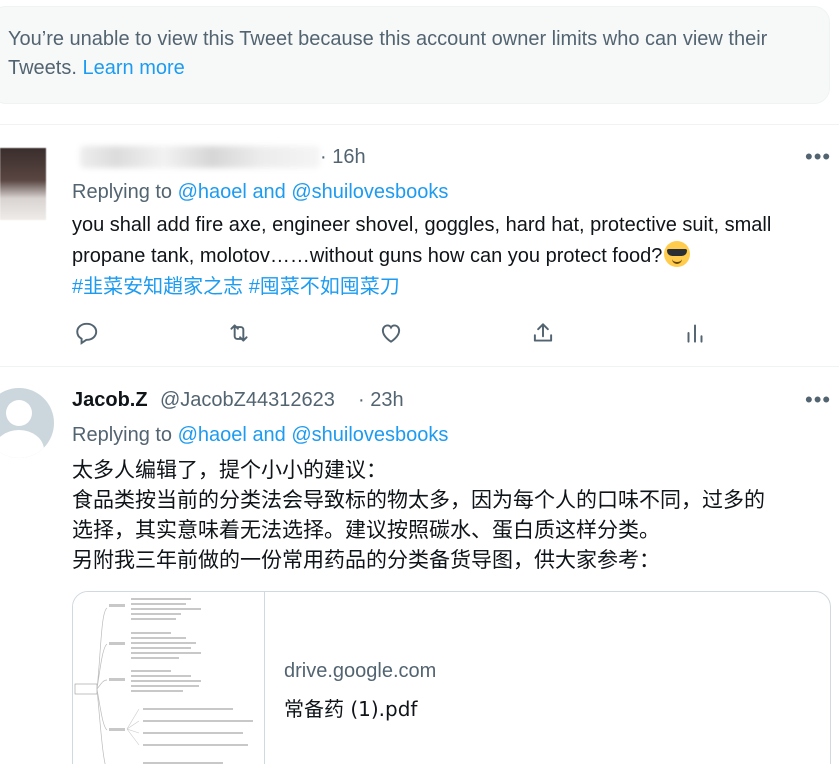 The width and height of the screenshot is (839, 764). Describe the element at coordinates (543, 333) in the screenshot. I see `share-icon` at that location.